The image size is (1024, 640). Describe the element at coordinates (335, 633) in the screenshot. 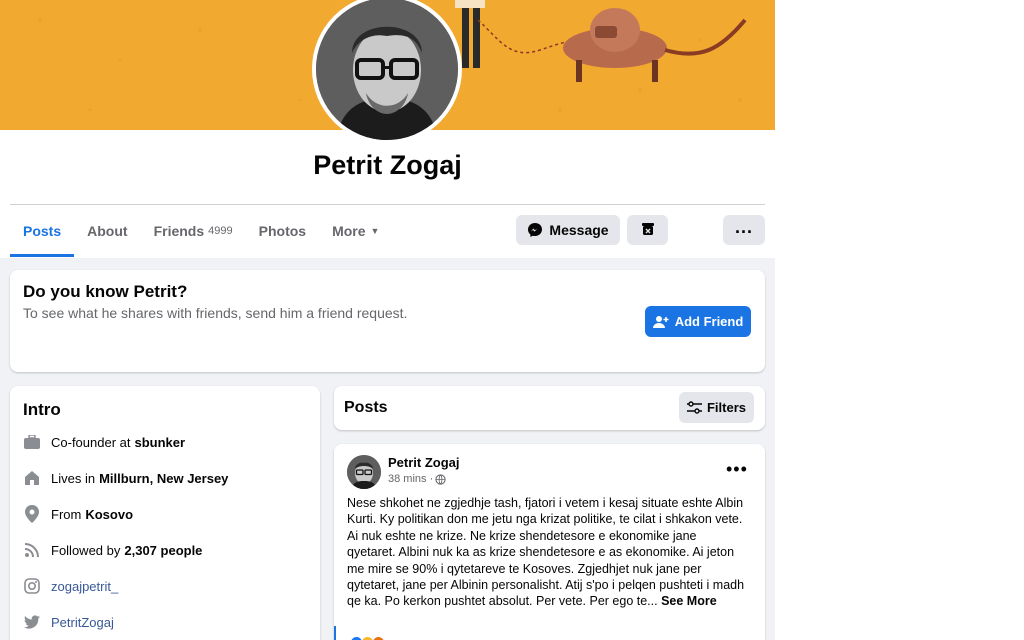

I see `feed-indicator` at that location.